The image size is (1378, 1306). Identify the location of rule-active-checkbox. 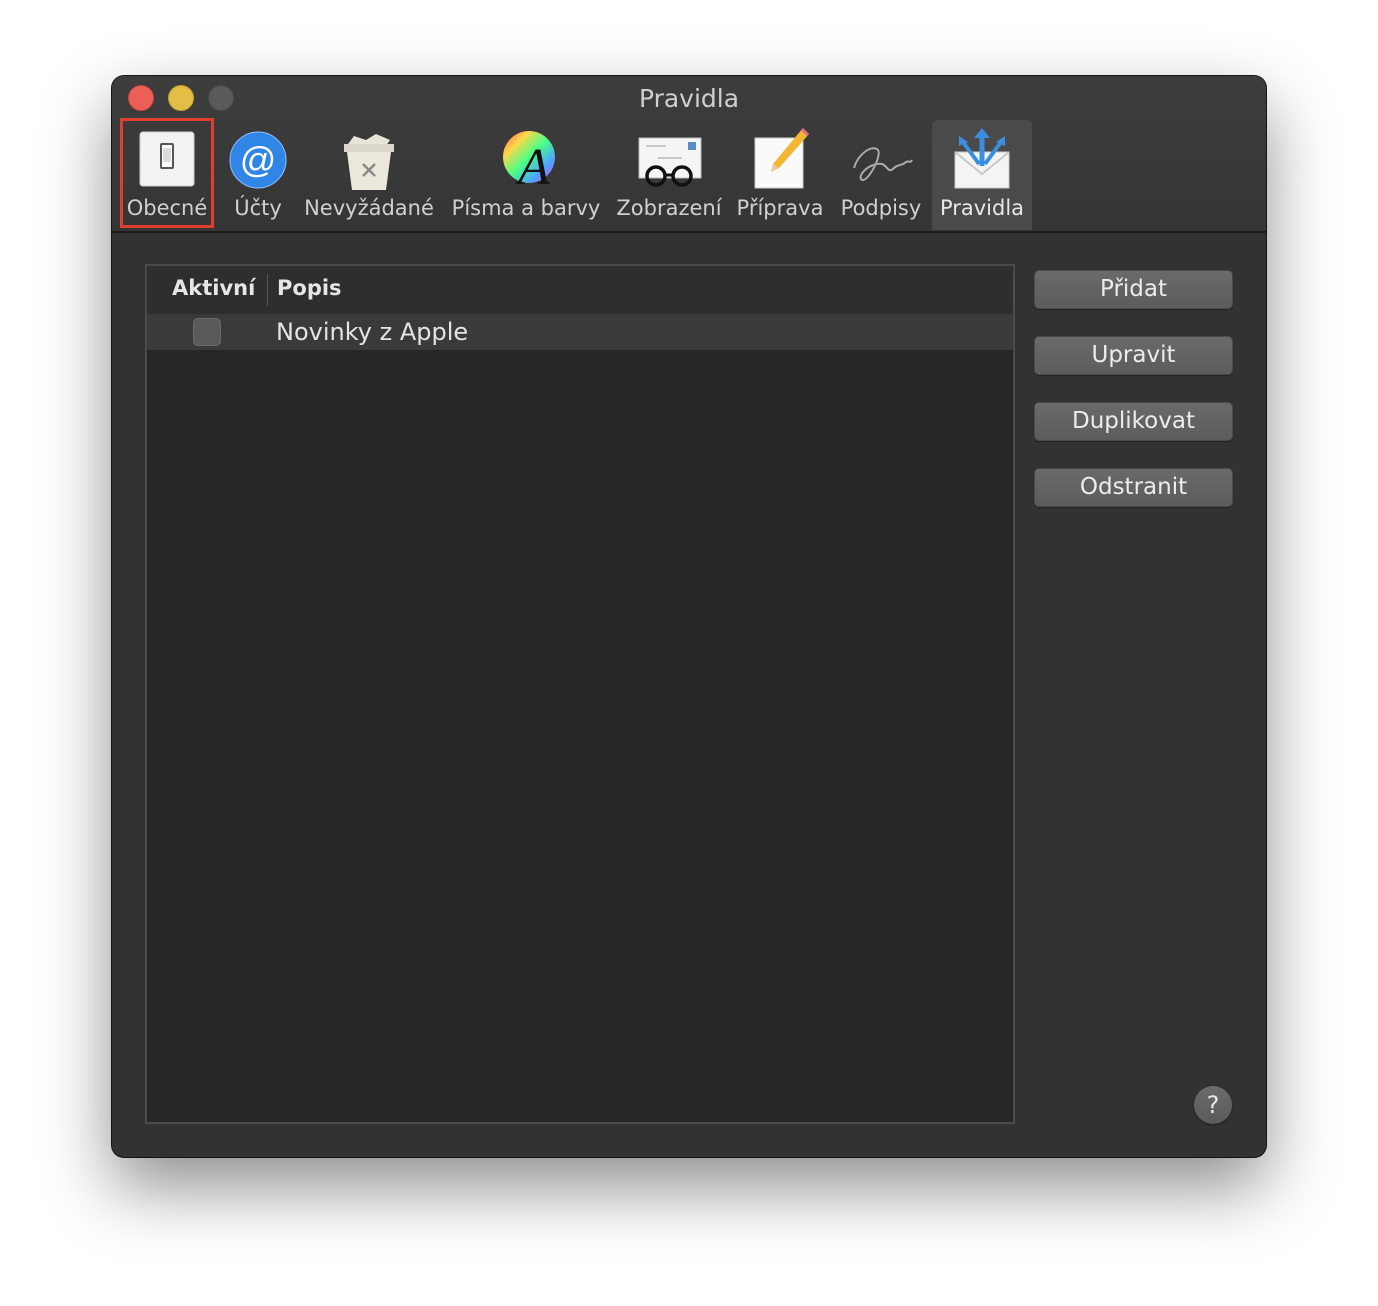
(207, 332).